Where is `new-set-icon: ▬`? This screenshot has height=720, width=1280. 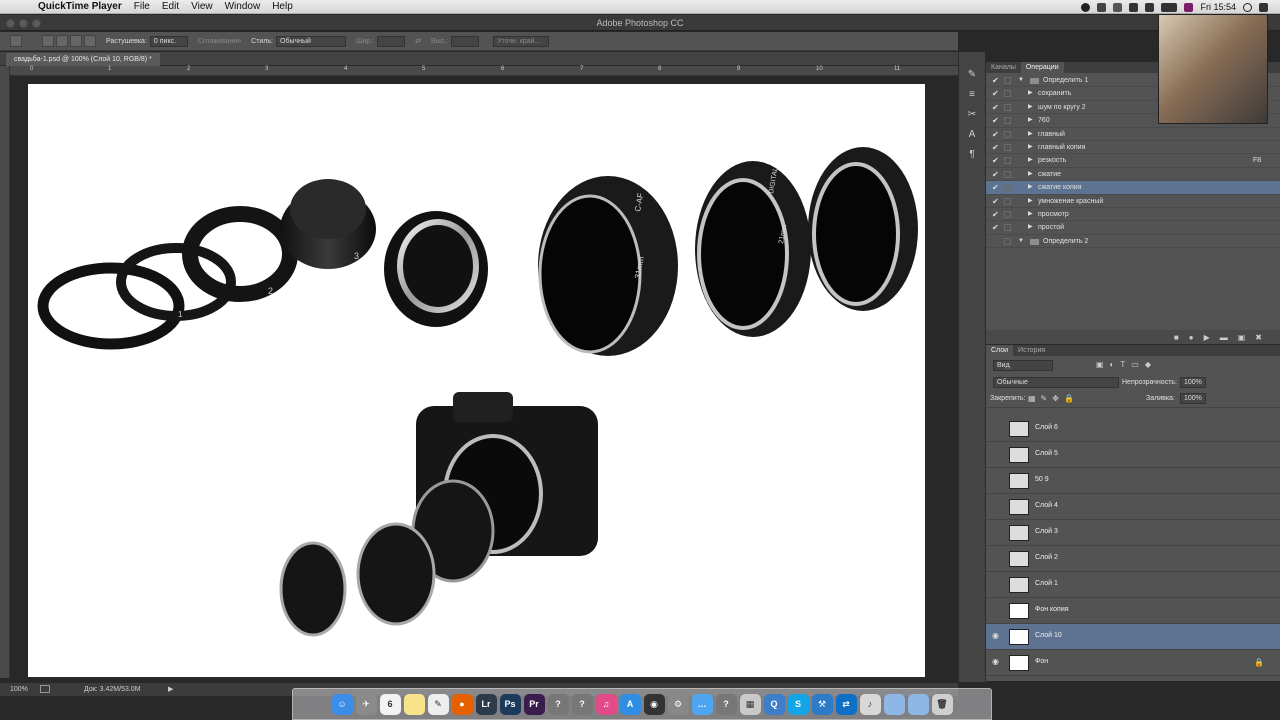
new-set-icon: ▬ is located at coordinates (1224, 337).